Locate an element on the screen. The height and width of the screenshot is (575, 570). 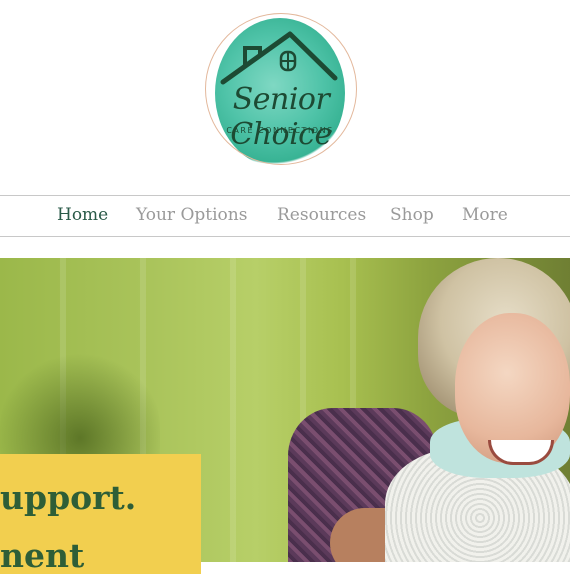
site-logo: Senior Choice CARE CONNECTIONS is located at coordinates (280, 90).